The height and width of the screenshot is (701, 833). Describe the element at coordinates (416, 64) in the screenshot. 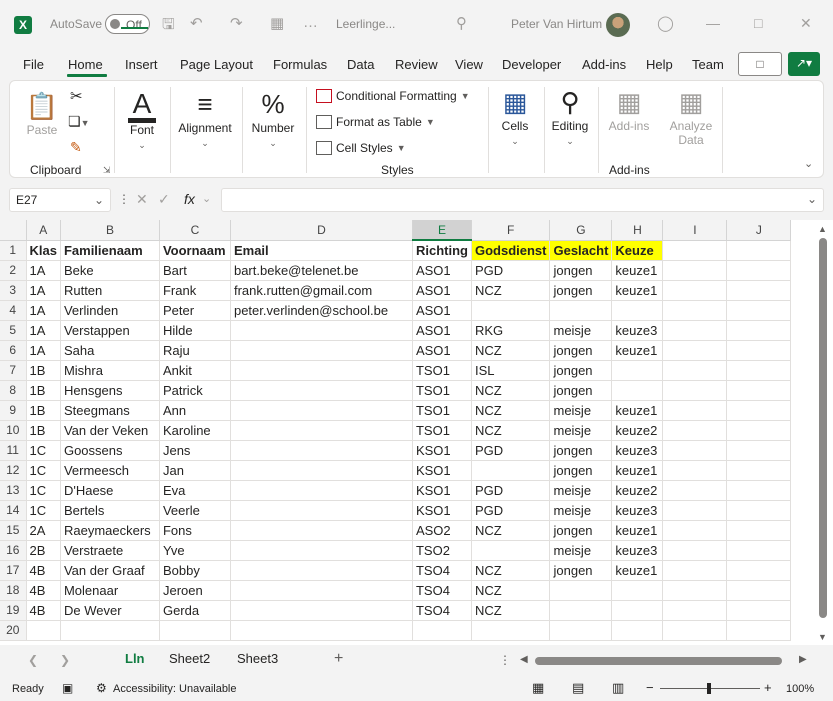

I see `tab-review: Review` at that location.